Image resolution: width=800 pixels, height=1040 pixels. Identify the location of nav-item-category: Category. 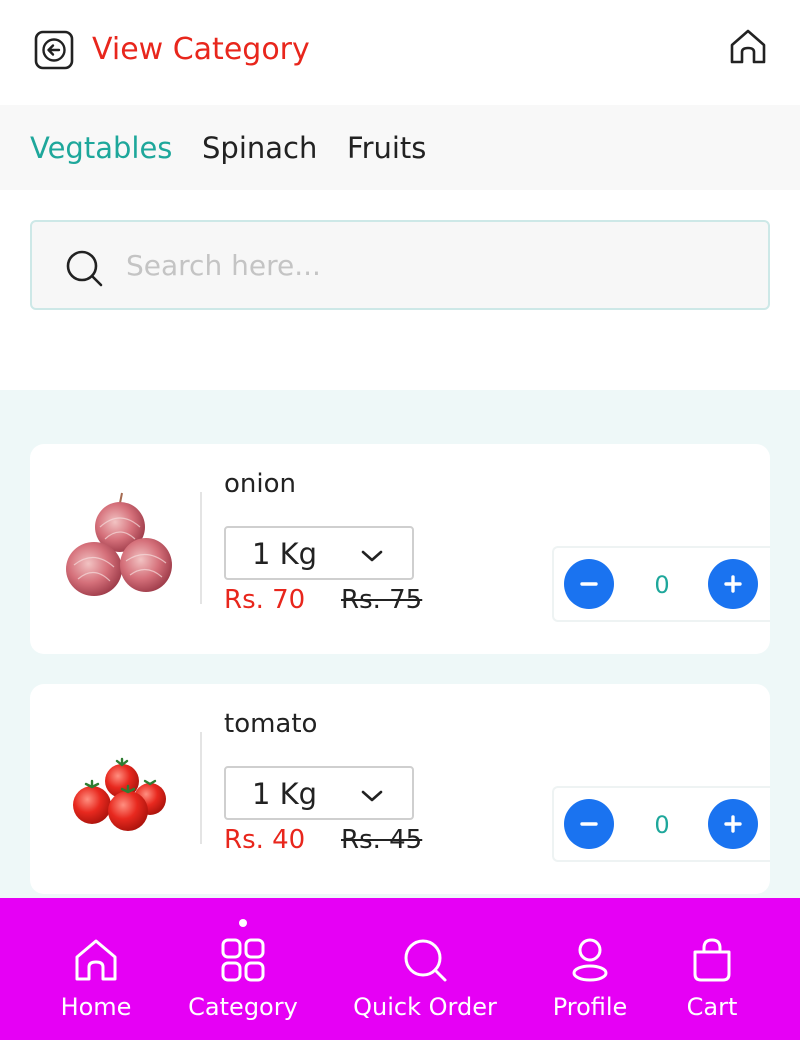
(243, 969).